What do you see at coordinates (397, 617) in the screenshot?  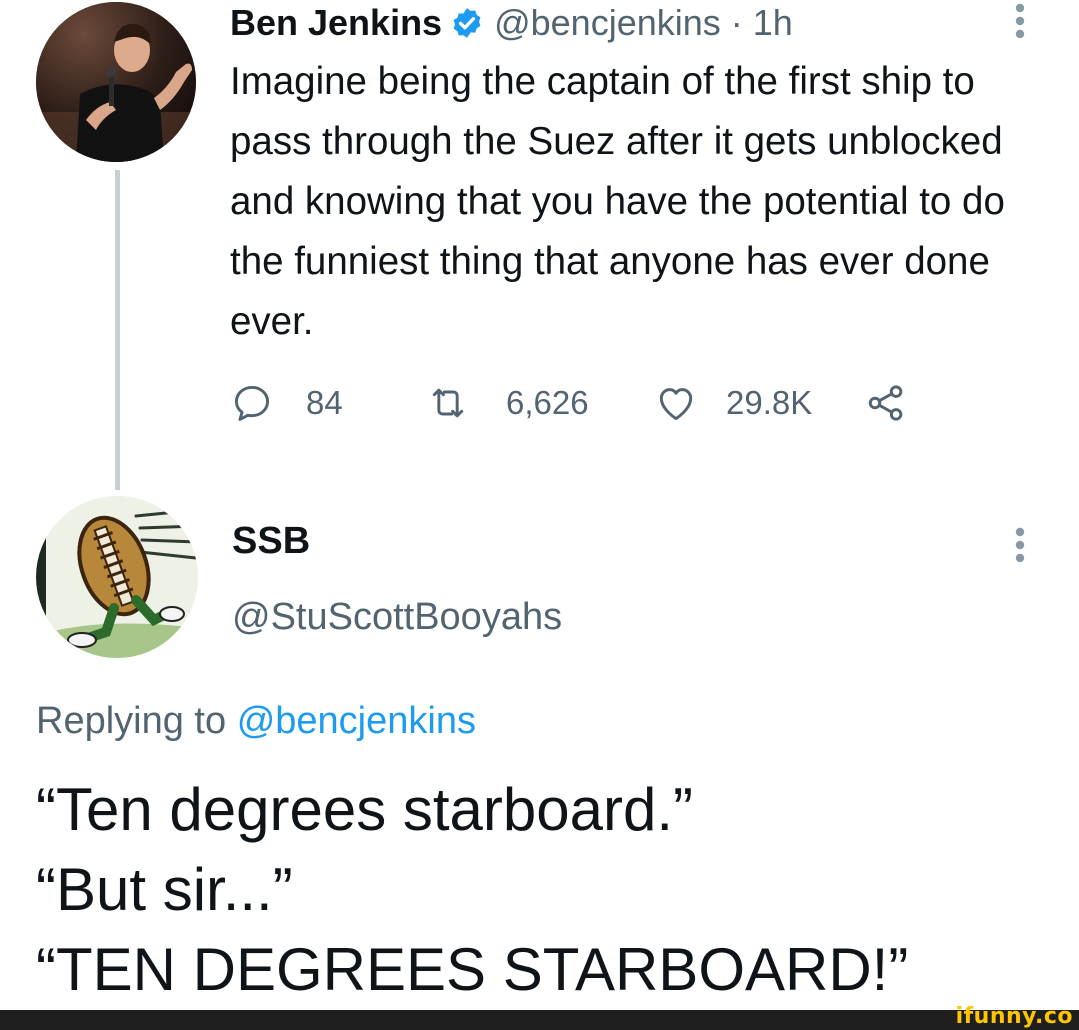 I see `reply-author-handle: @StuScottBooyahs` at bounding box center [397, 617].